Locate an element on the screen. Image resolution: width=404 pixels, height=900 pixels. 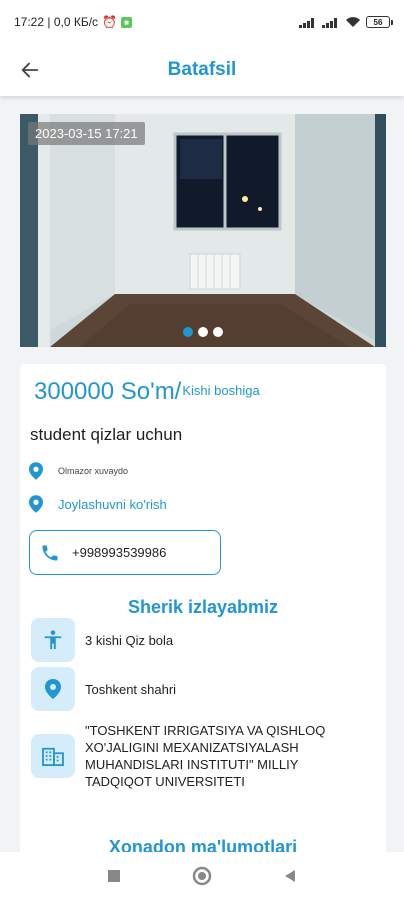
listing-title: student qizlar uchun is located at coordinates (106, 434).